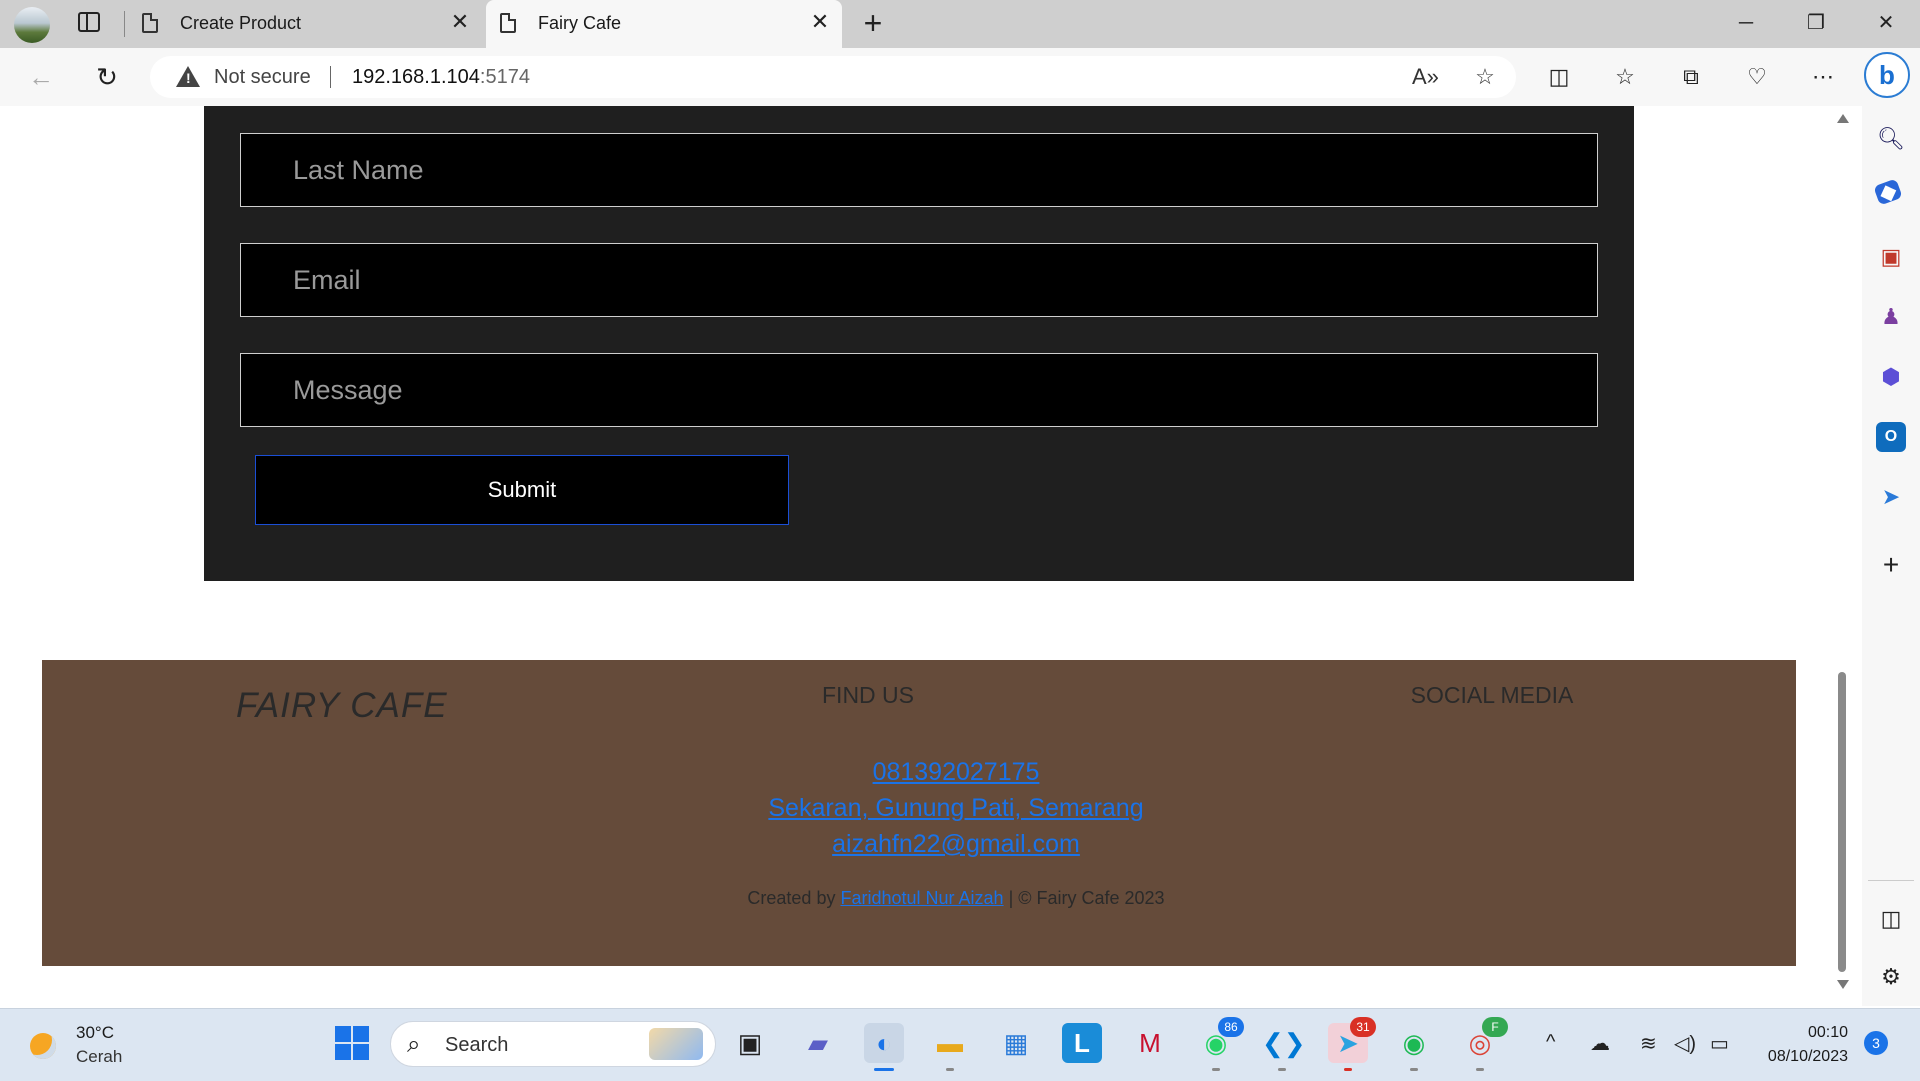 The image size is (1920, 1081). I want to click on profile-avatar, so click(32, 25).